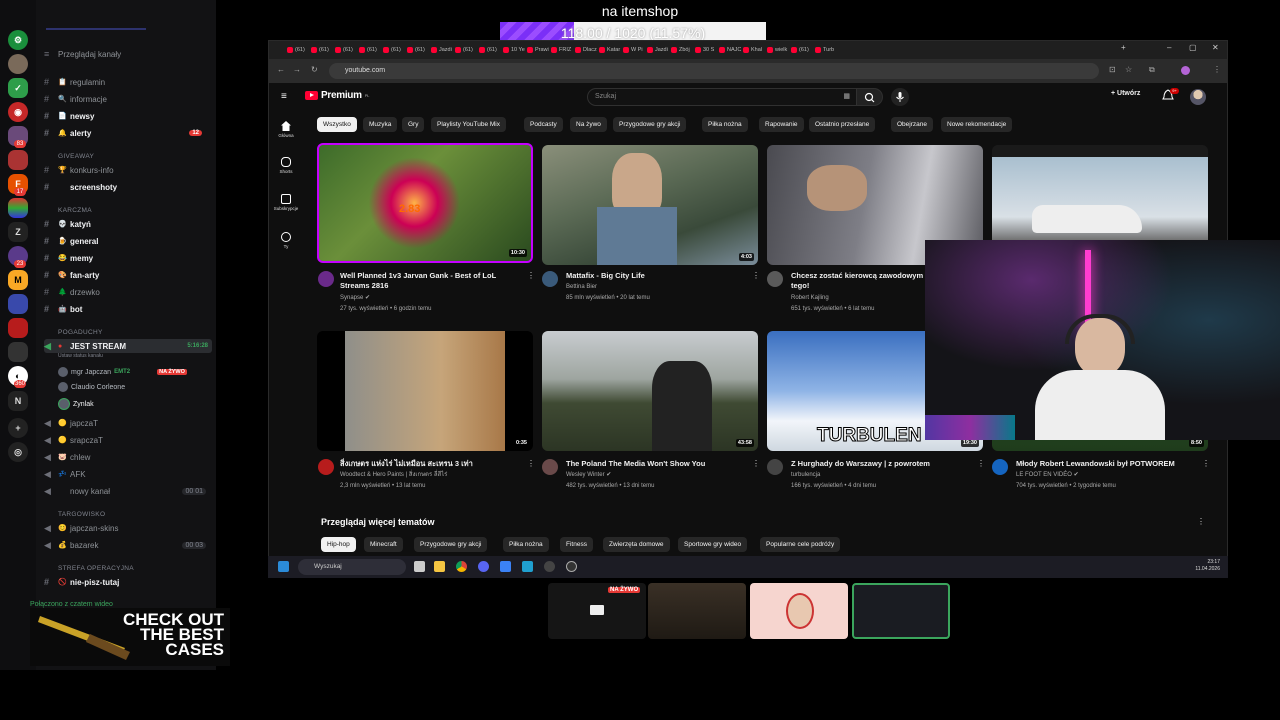  What do you see at coordinates (461, 566) in the screenshot?
I see `chrome-icon` at bounding box center [461, 566].